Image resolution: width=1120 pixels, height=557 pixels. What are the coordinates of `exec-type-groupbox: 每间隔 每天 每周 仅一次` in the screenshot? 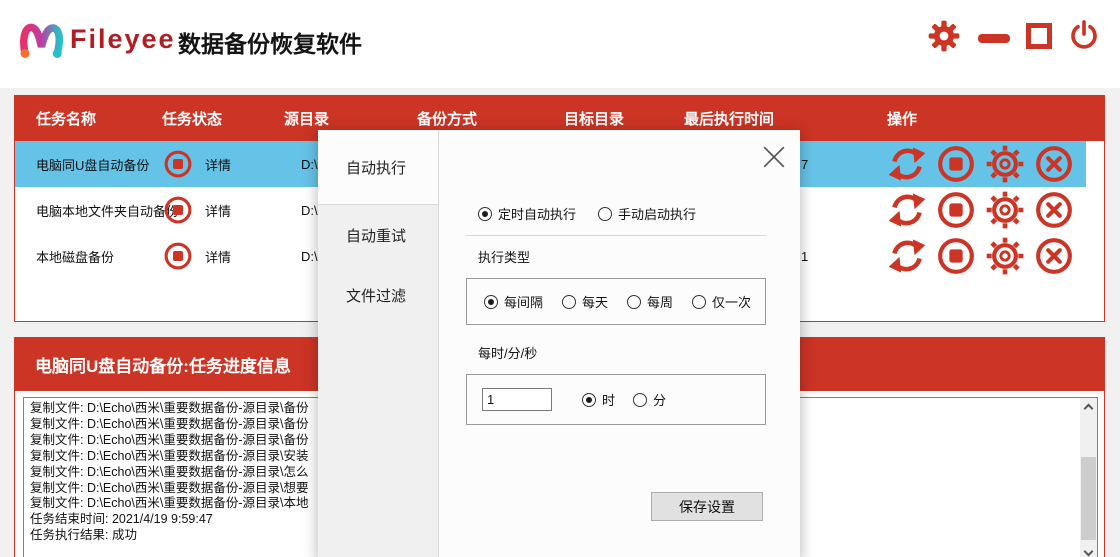 It's located at (616, 301).